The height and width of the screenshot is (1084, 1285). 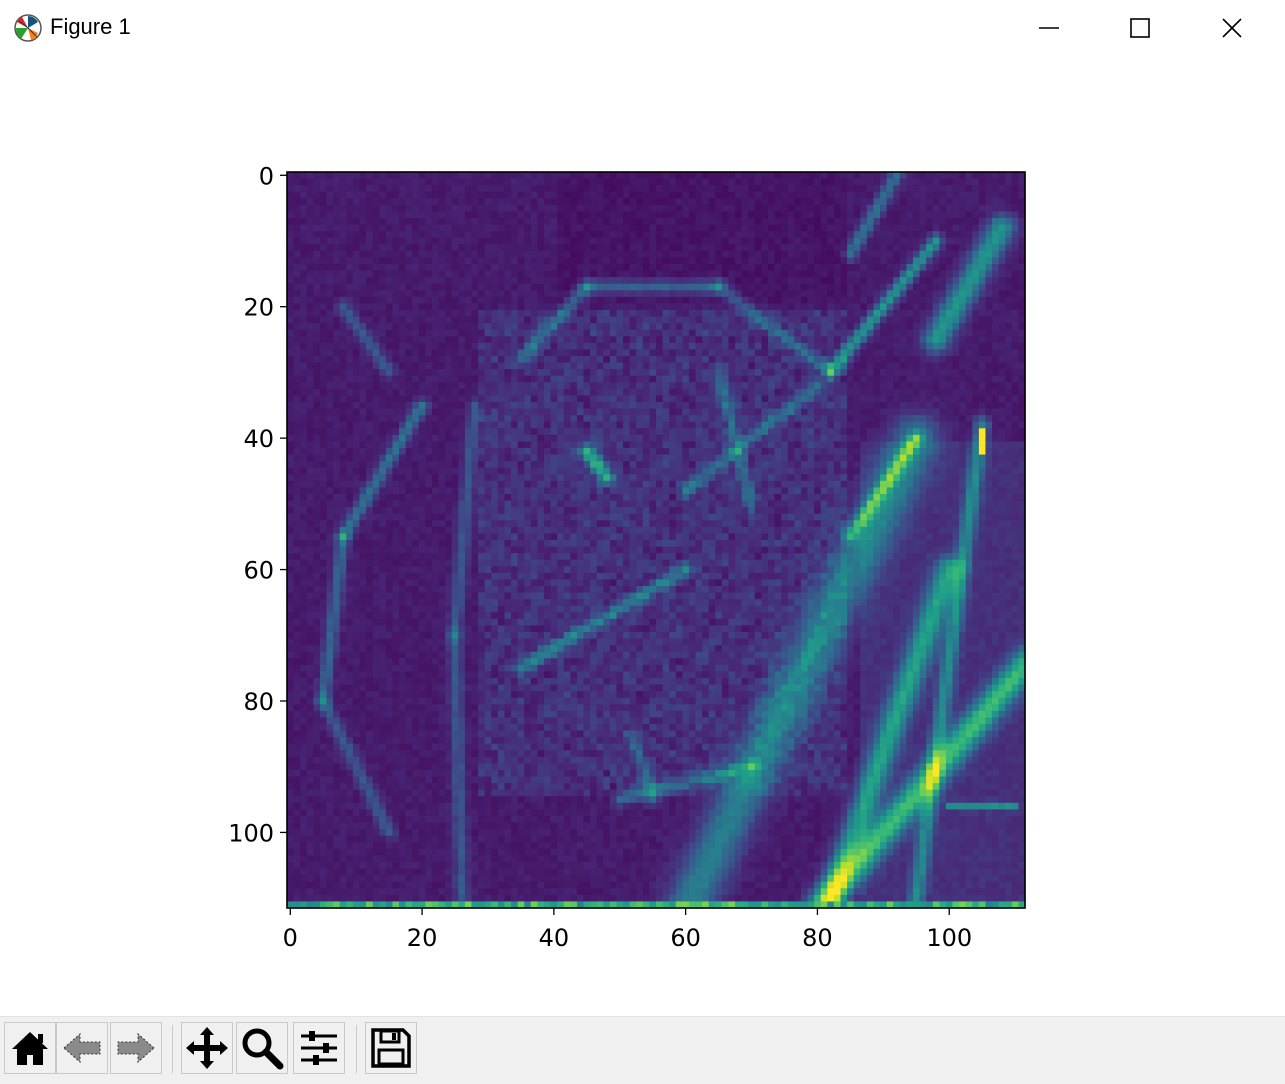 I want to click on y-tick-label: 60, so click(x=258, y=571).